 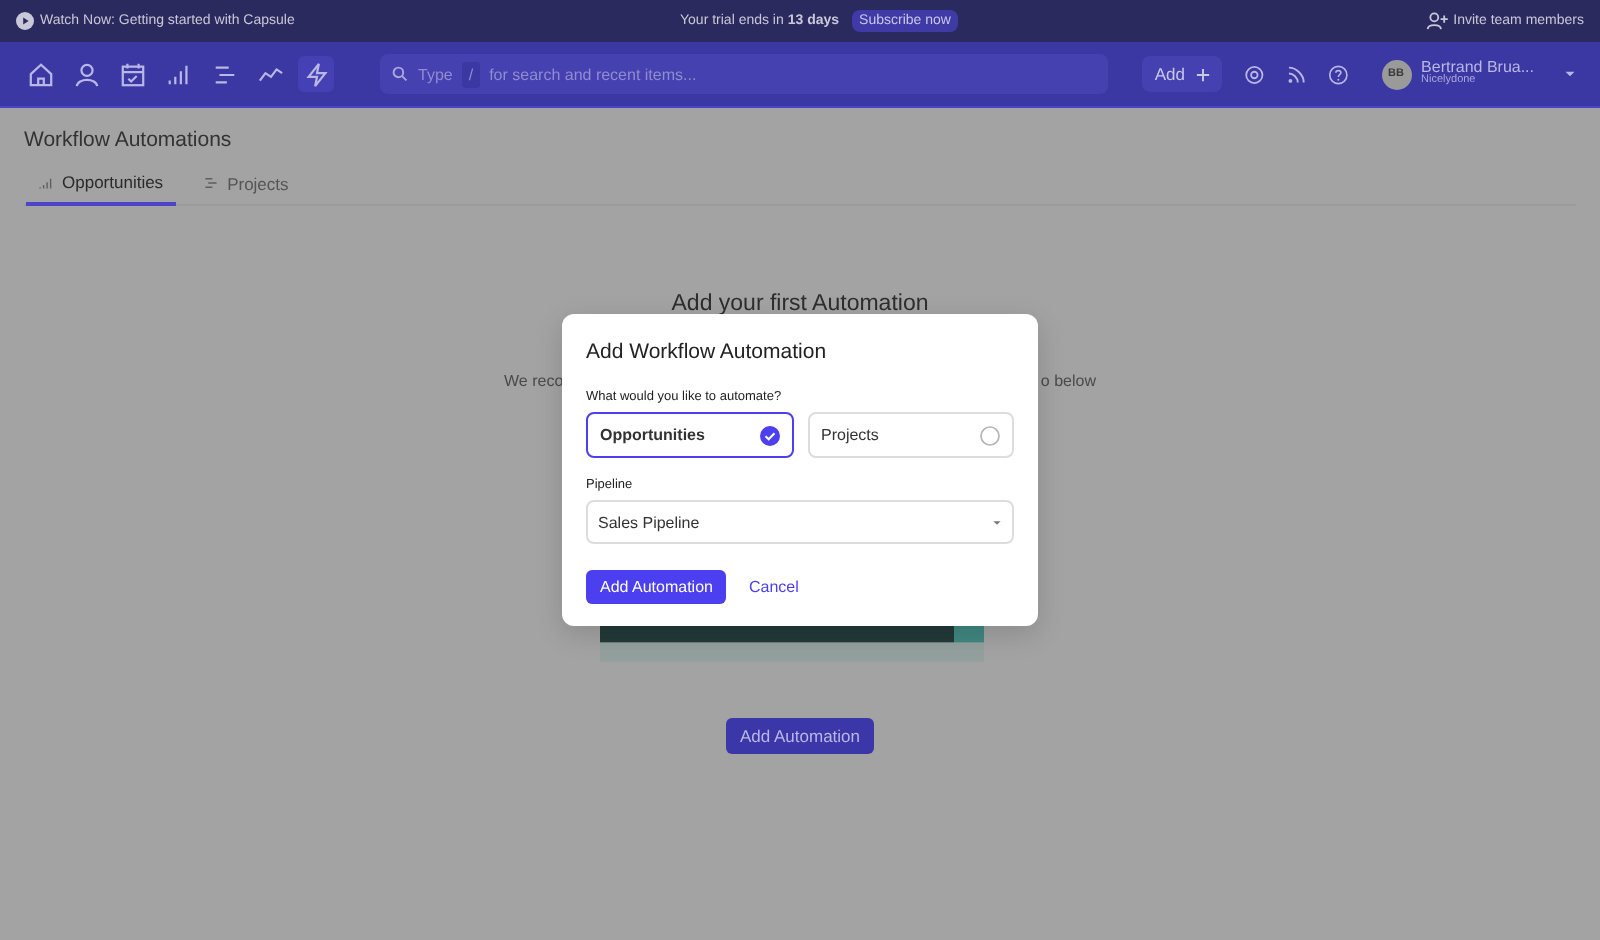 I want to click on nav-item, so click(x=316, y=74).